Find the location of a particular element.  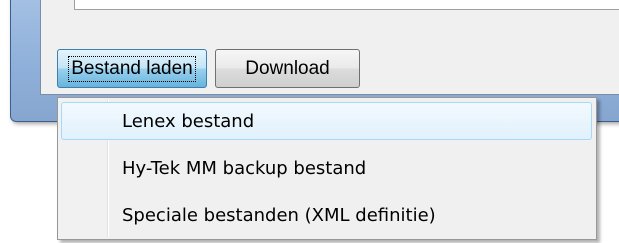

download-button: Download is located at coordinates (287, 68).